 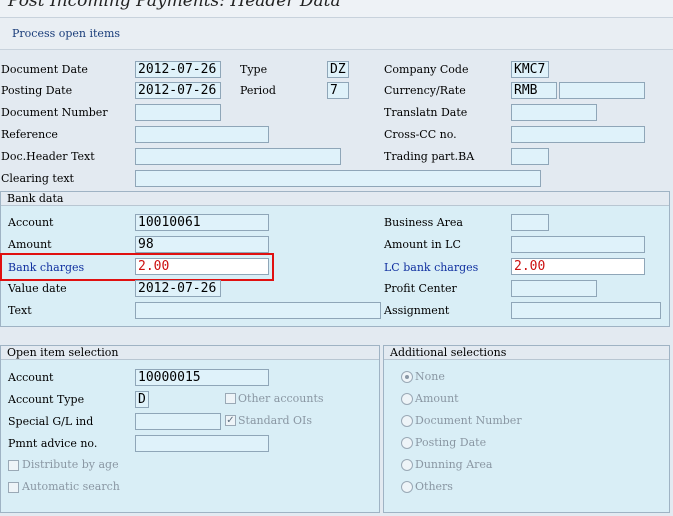 What do you see at coordinates (420, 288) in the screenshot?
I see `profit-center-label: Profit Center` at bounding box center [420, 288].